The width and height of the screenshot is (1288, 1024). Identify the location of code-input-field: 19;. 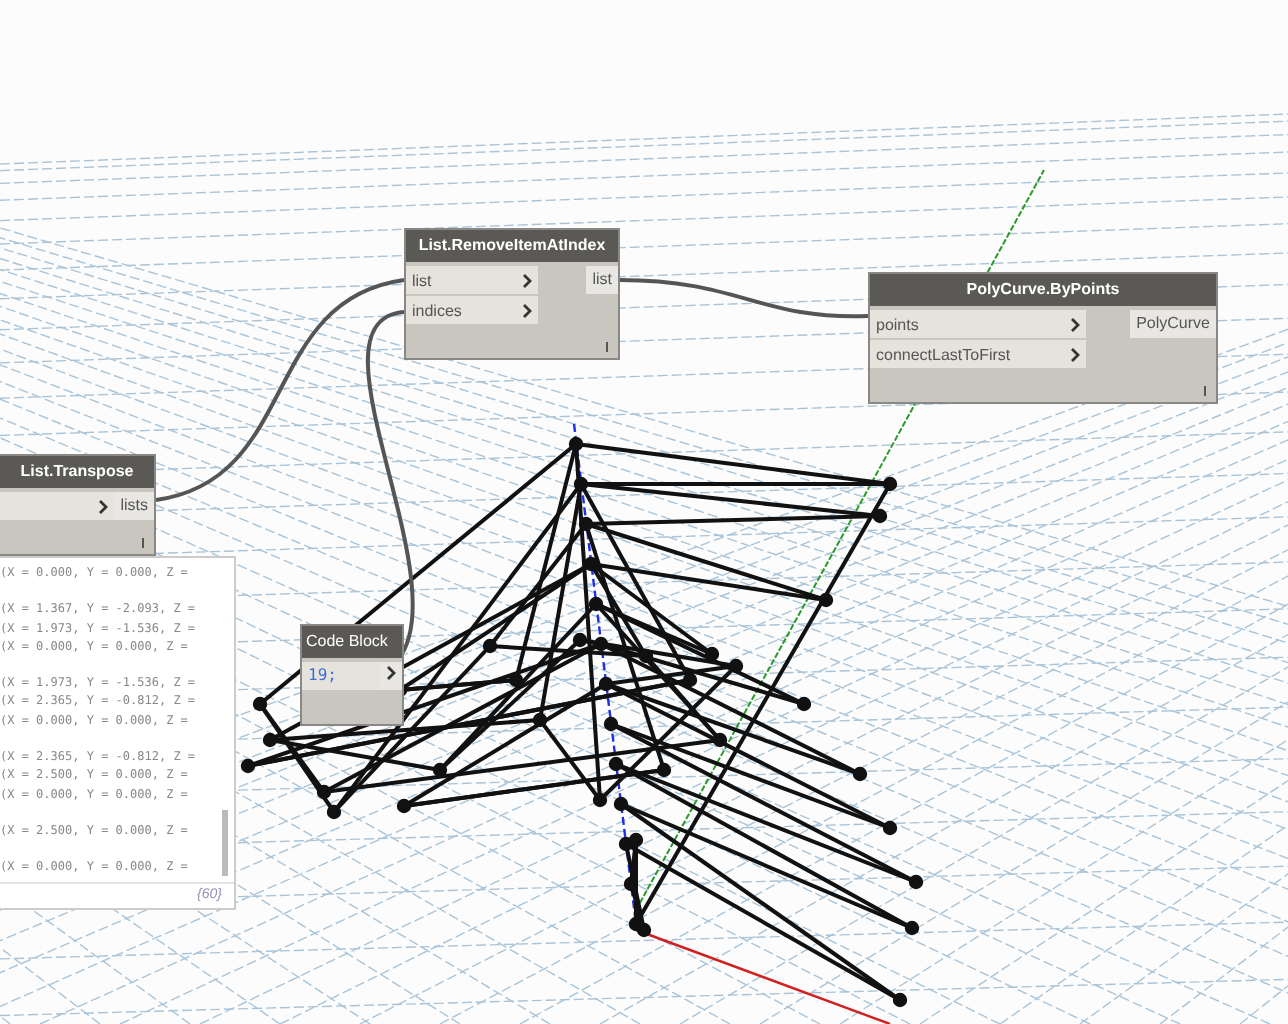
(341, 676).